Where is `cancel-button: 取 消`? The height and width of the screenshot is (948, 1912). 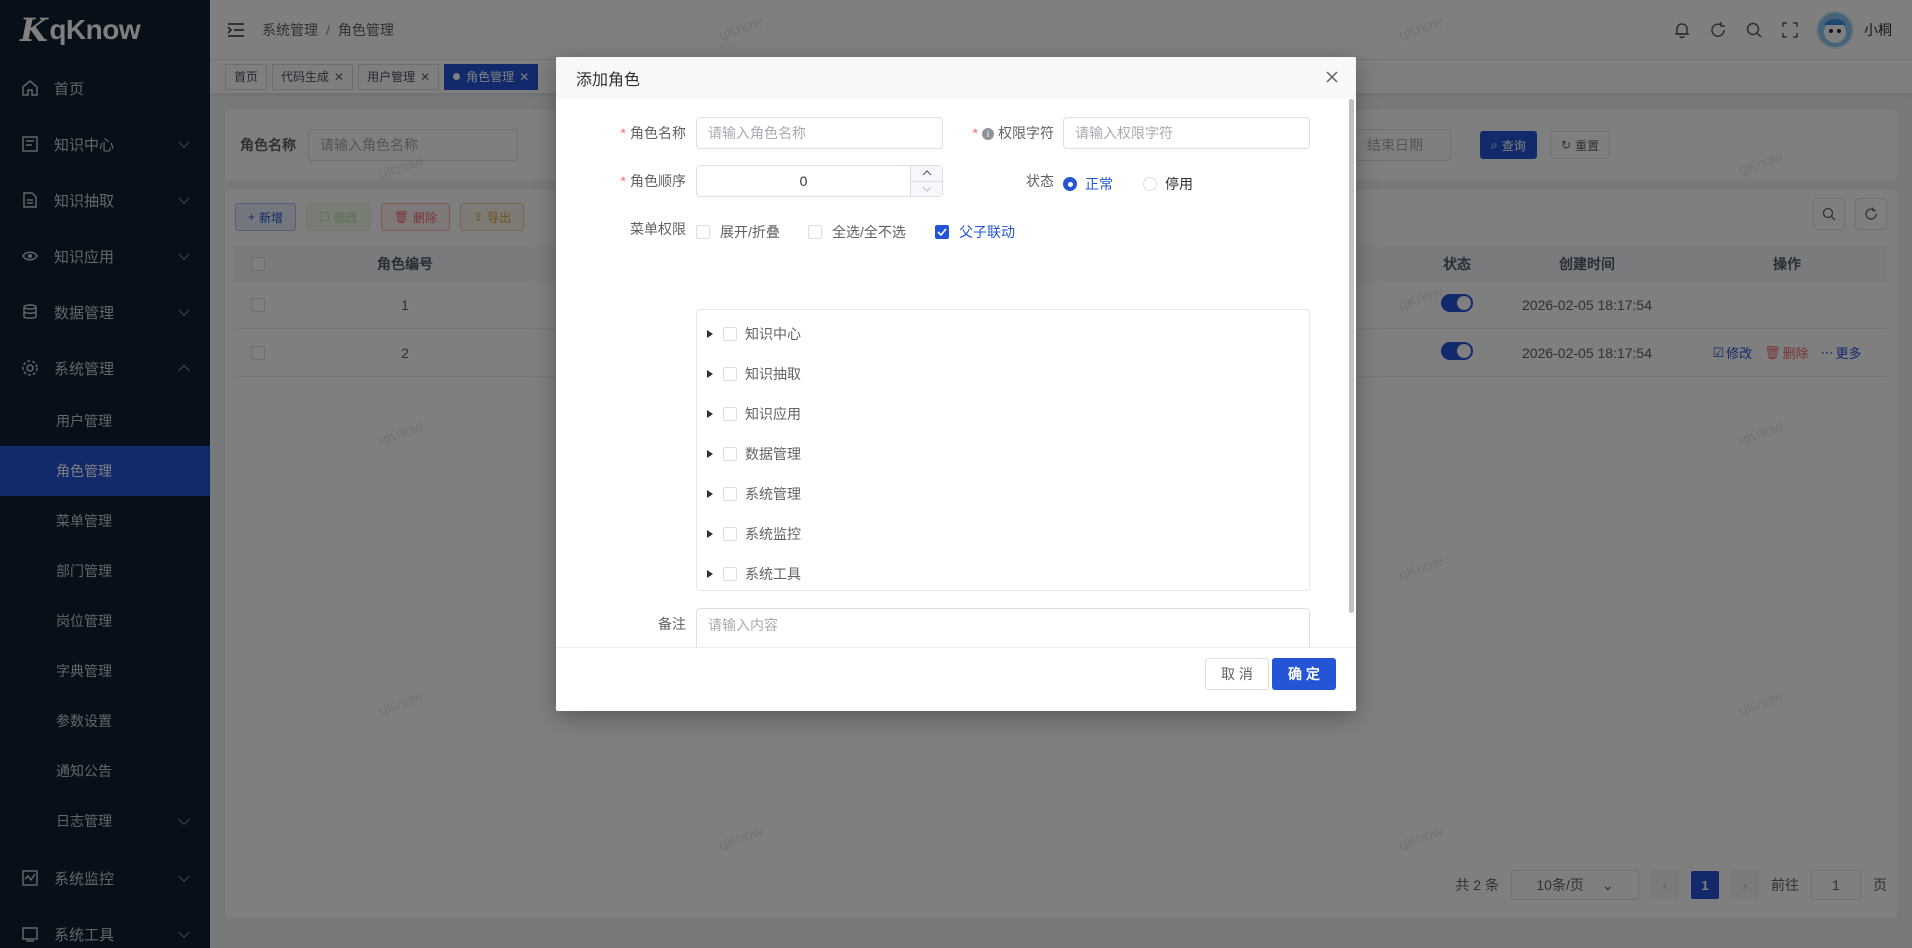
cancel-button: 取 消 is located at coordinates (1237, 674).